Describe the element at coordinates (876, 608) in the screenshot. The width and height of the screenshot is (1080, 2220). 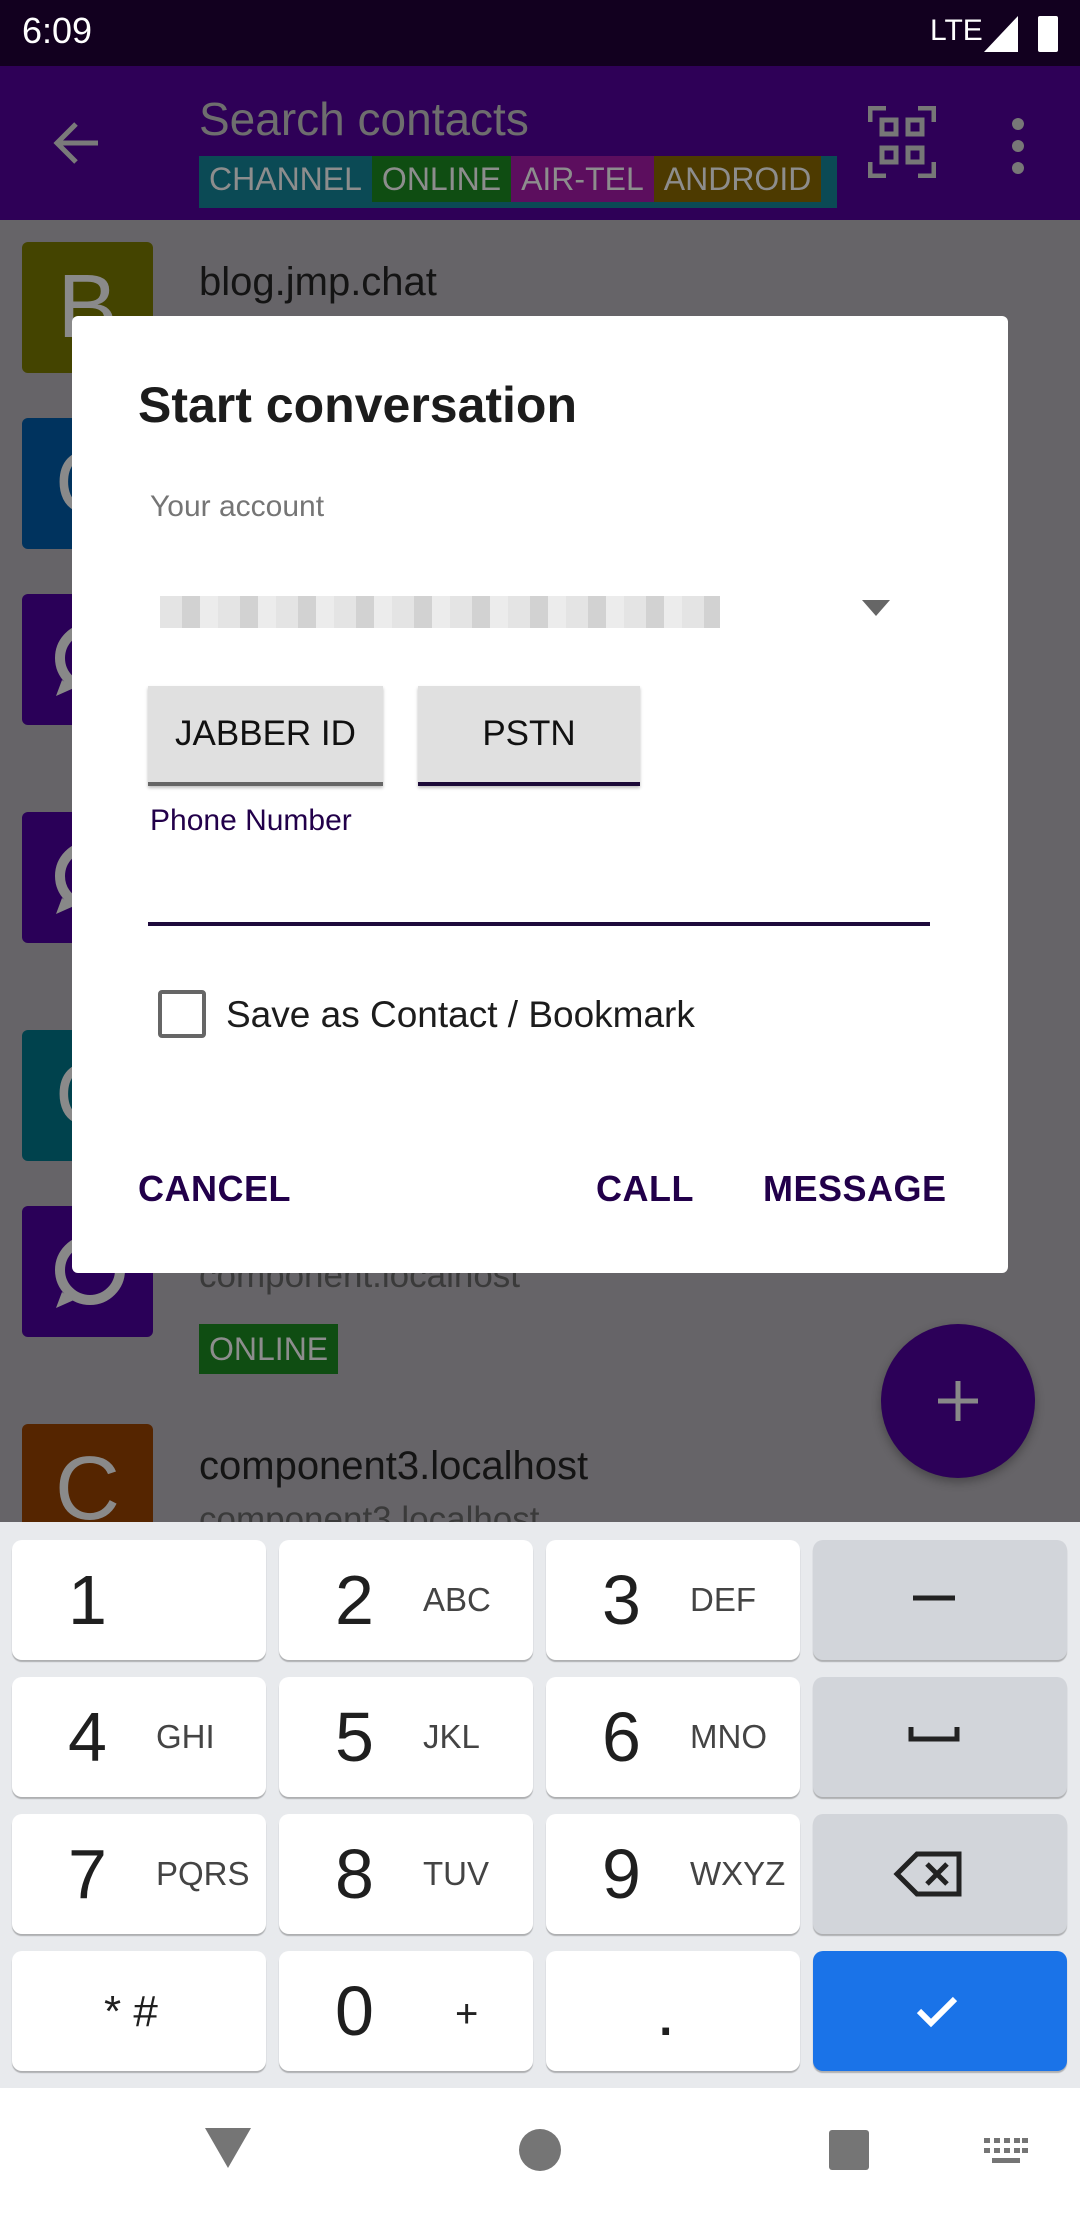
I see `dropdown-arrow-icon` at that location.